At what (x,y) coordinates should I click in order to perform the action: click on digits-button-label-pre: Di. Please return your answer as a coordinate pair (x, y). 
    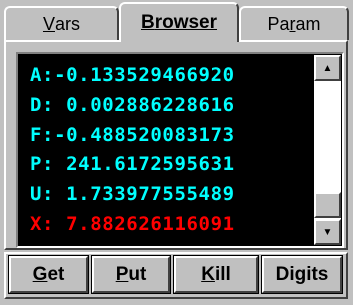
    Looking at the image, I should click on (285, 274).